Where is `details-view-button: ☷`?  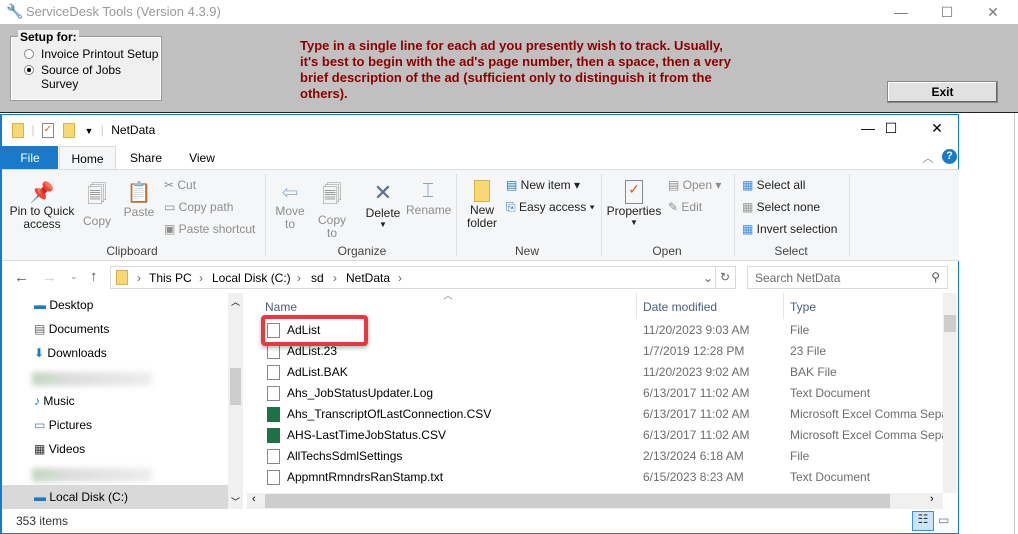 details-view-button: ☷ is located at coordinates (923, 521).